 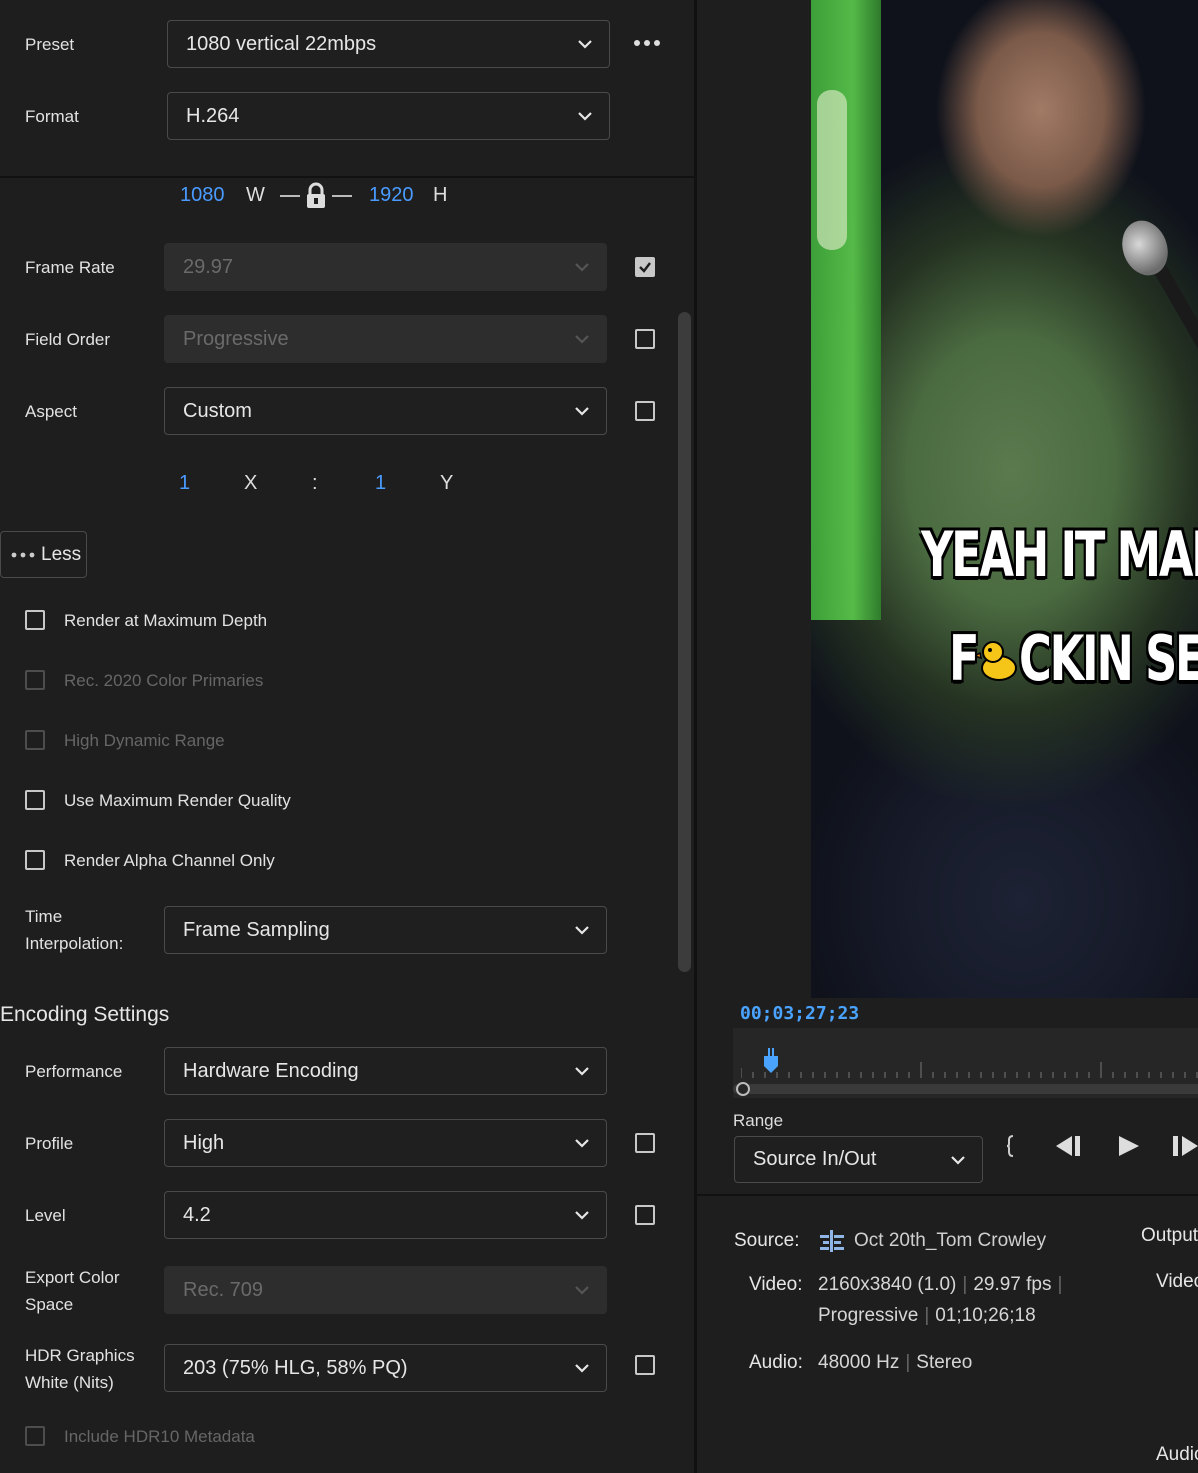 I want to click on render-max-depth-label: Render at Maximum Depth, so click(x=166, y=620).